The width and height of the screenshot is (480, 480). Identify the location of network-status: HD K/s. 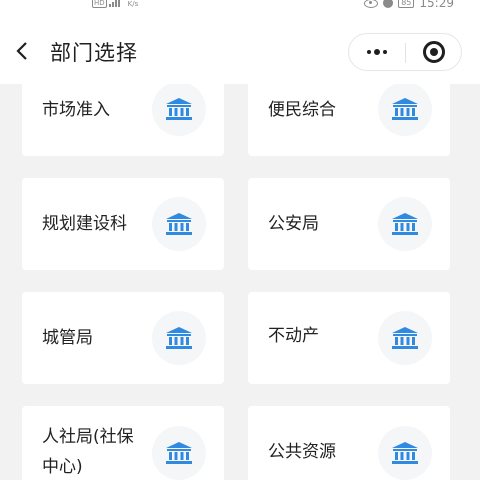
(115, 4).